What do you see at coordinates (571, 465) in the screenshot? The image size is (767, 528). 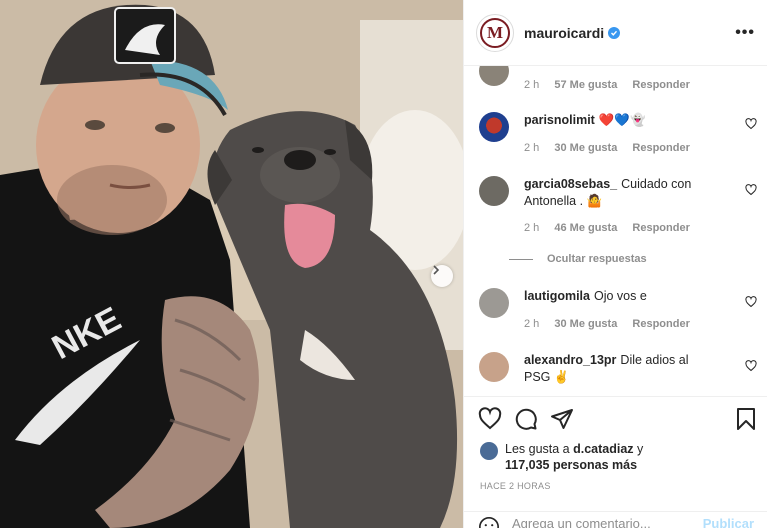 I see `likes-count: 117,035 personas más` at bounding box center [571, 465].